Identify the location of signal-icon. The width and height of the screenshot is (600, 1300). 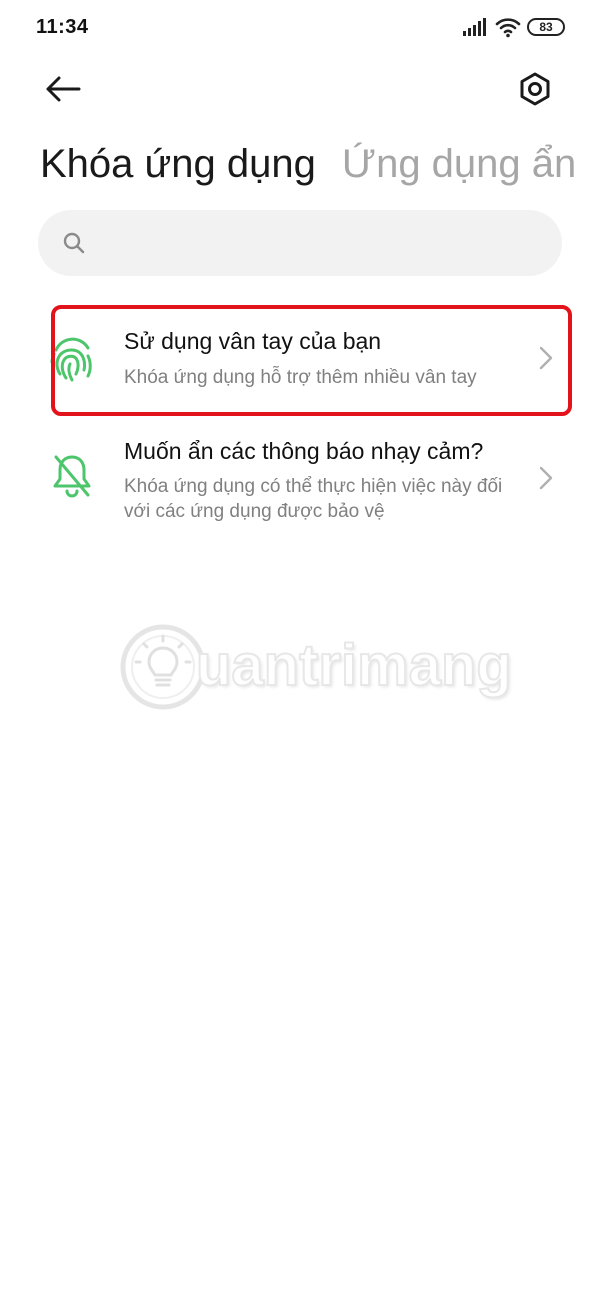
(474, 27).